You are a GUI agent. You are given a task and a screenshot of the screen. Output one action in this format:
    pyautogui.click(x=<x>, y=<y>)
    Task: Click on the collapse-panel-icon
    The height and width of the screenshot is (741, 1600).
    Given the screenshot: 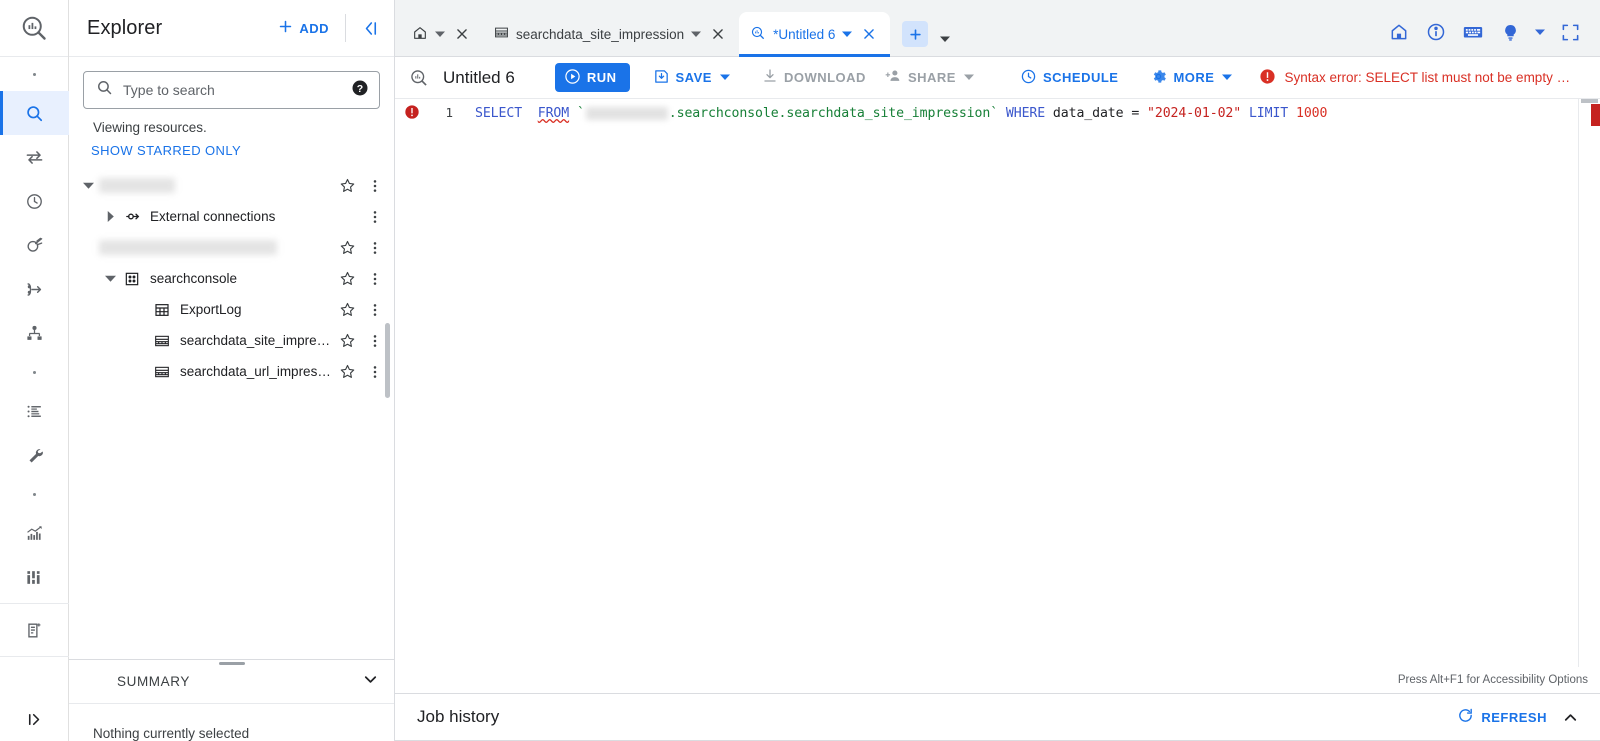 What is the action you would take?
    pyautogui.click(x=370, y=28)
    